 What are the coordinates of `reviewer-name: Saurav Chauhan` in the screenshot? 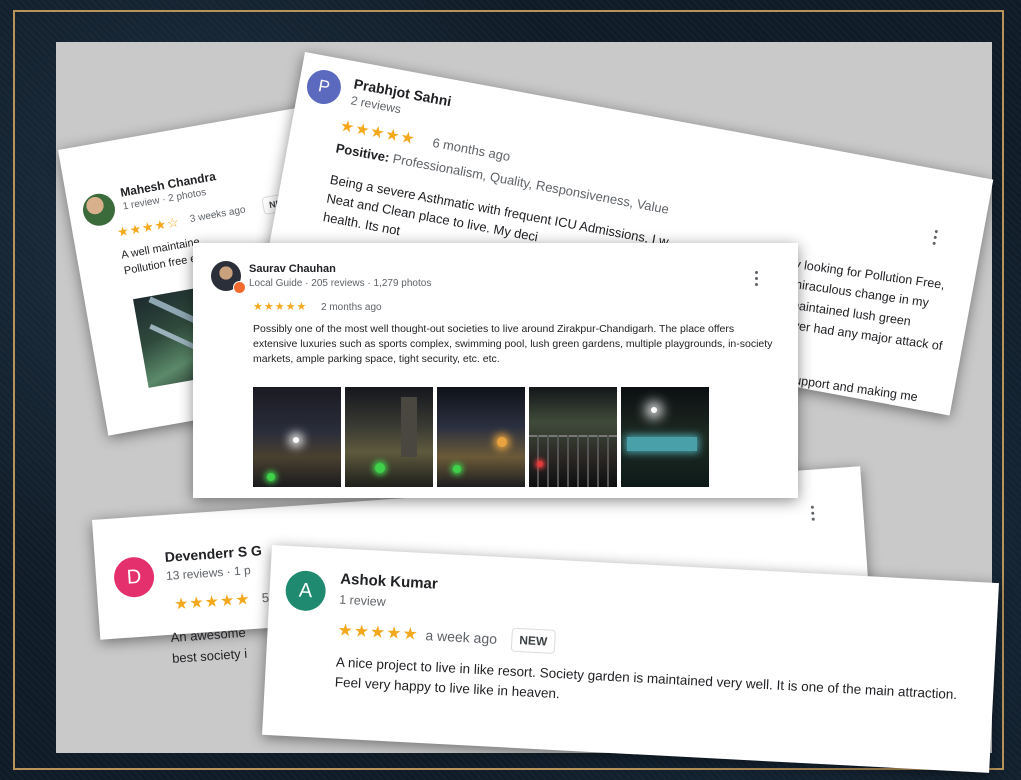 It's located at (292, 269).